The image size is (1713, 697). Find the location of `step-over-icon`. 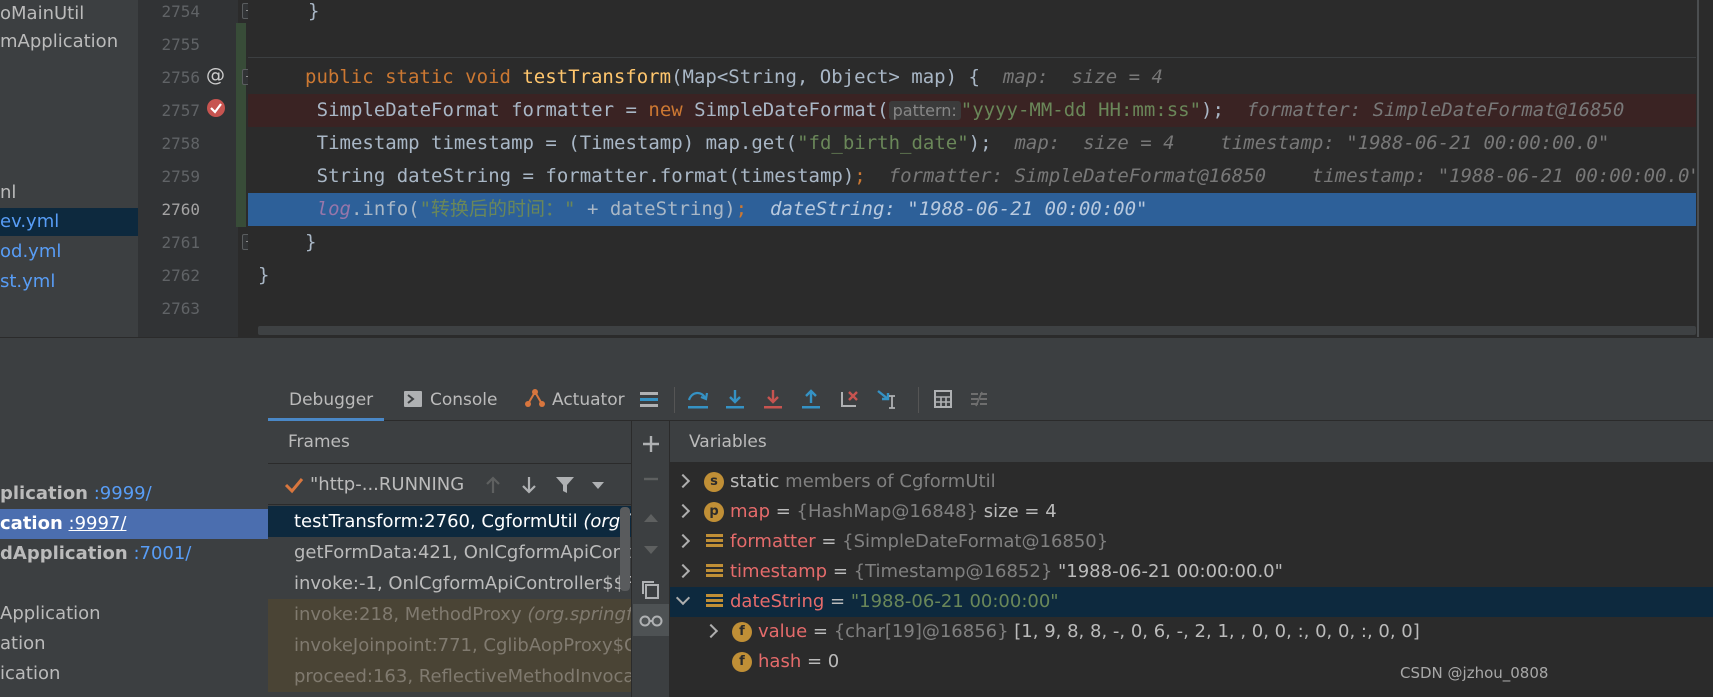

step-over-icon is located at coordinates (699, 400).